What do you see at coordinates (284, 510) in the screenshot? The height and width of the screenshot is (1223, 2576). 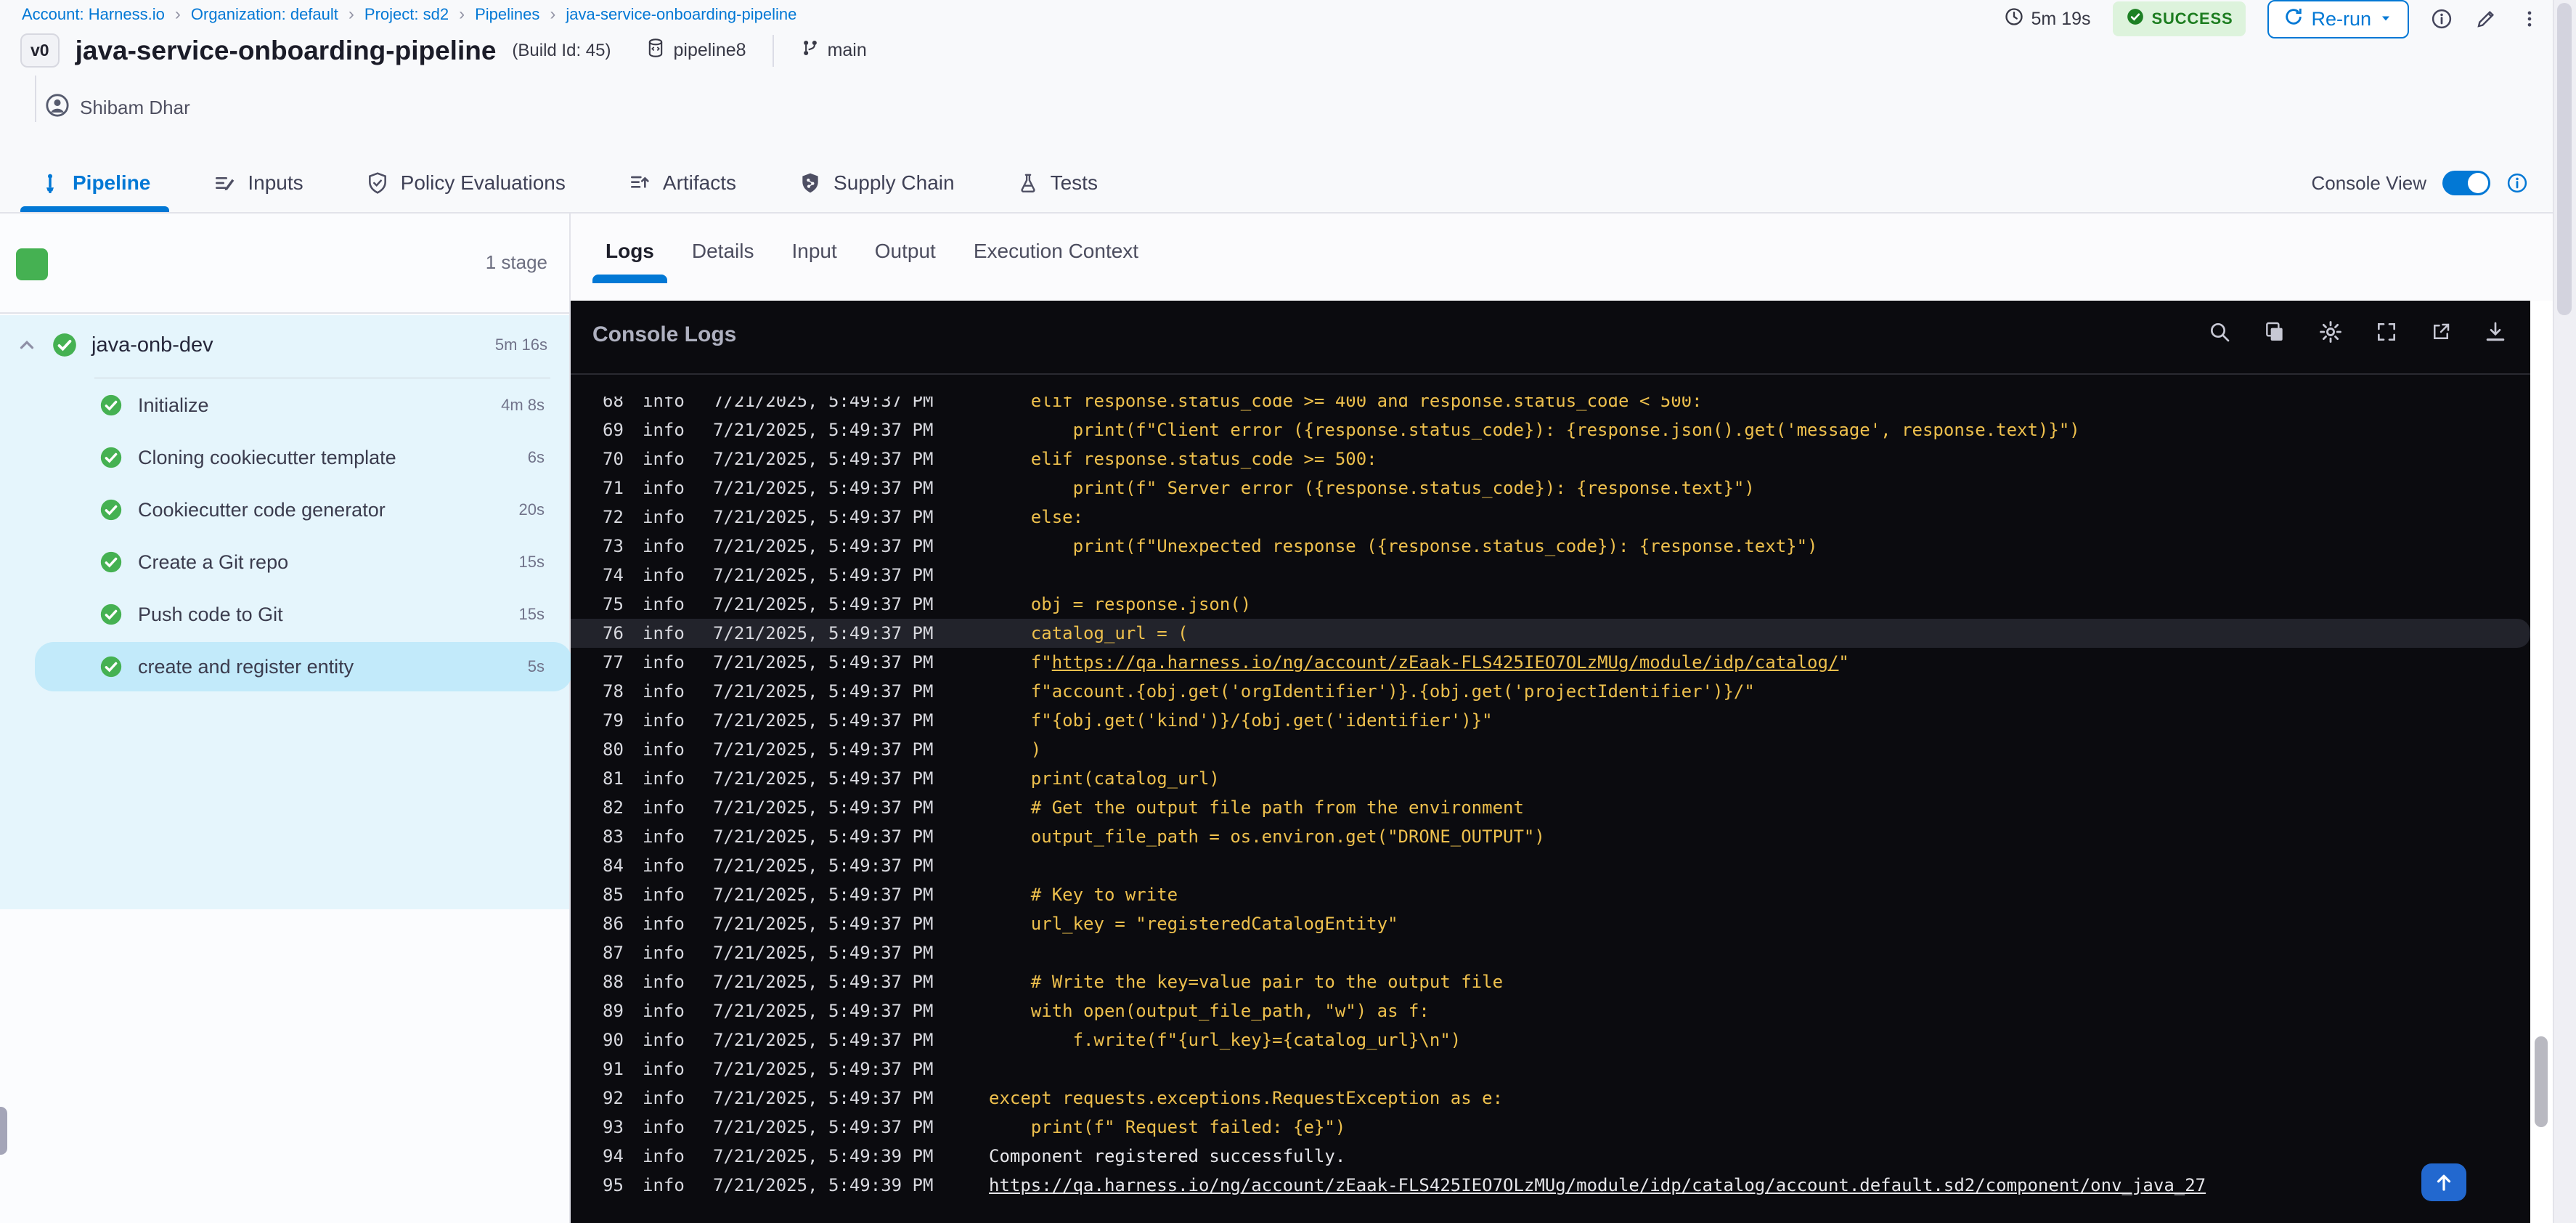 I see `step-row: Cookiecutter code generator 20s` at bounding box center [284, 510].